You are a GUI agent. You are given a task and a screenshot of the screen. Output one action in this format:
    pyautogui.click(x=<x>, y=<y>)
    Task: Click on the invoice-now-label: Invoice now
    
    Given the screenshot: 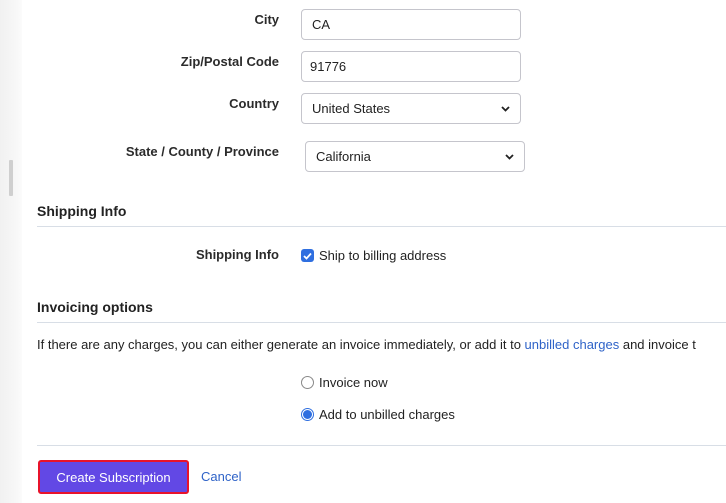 What is the action you would take?
    pyautogui.click(x=353, y=382)
    